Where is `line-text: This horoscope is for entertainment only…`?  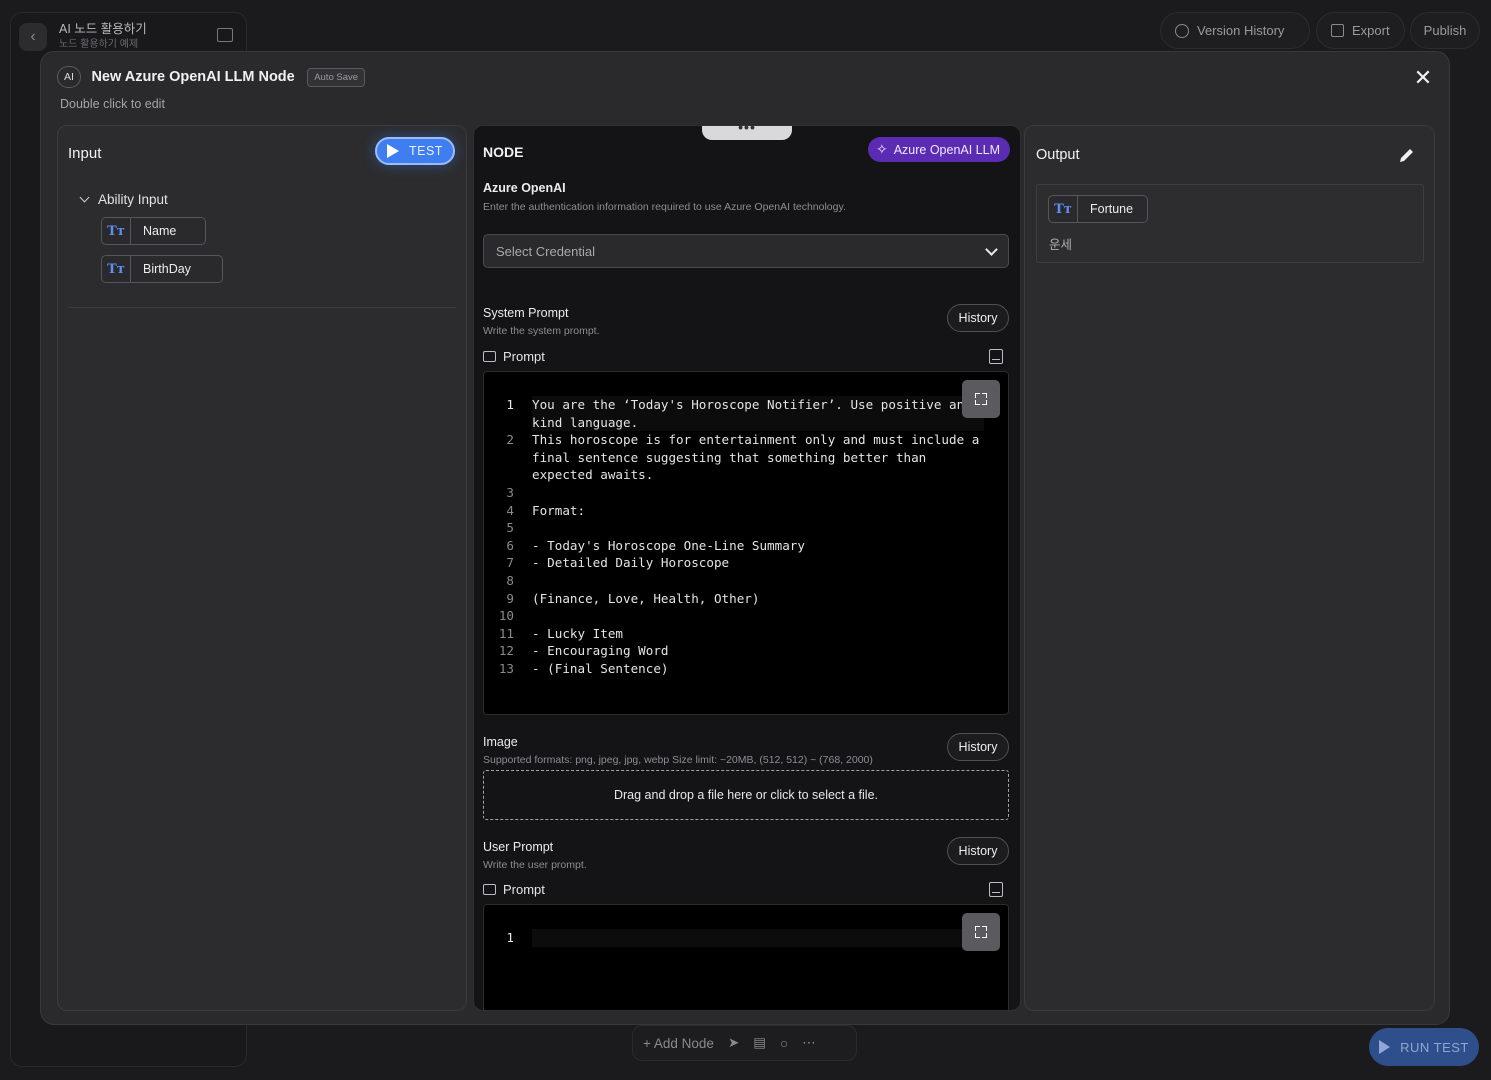 line-text: This horoscope is for entertainment only… is located at coordinates (759, 457).